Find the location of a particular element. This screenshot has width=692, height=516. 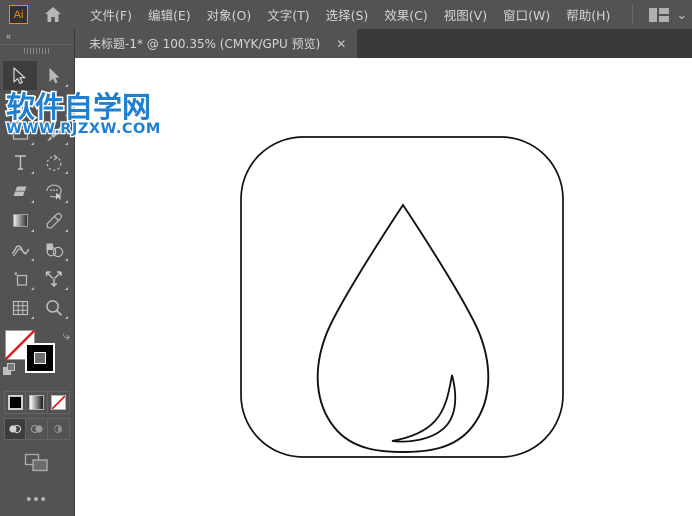

app-logo-icon: Ai is located at coordinates (18, 14).